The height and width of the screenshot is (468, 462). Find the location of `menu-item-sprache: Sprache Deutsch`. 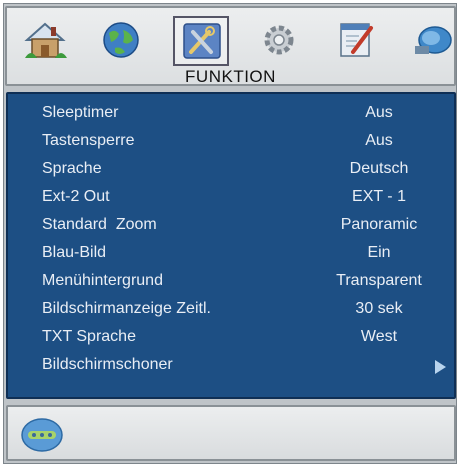

menu-item-sprache: Sprache Deutsch is located at coordinates (231, 170).